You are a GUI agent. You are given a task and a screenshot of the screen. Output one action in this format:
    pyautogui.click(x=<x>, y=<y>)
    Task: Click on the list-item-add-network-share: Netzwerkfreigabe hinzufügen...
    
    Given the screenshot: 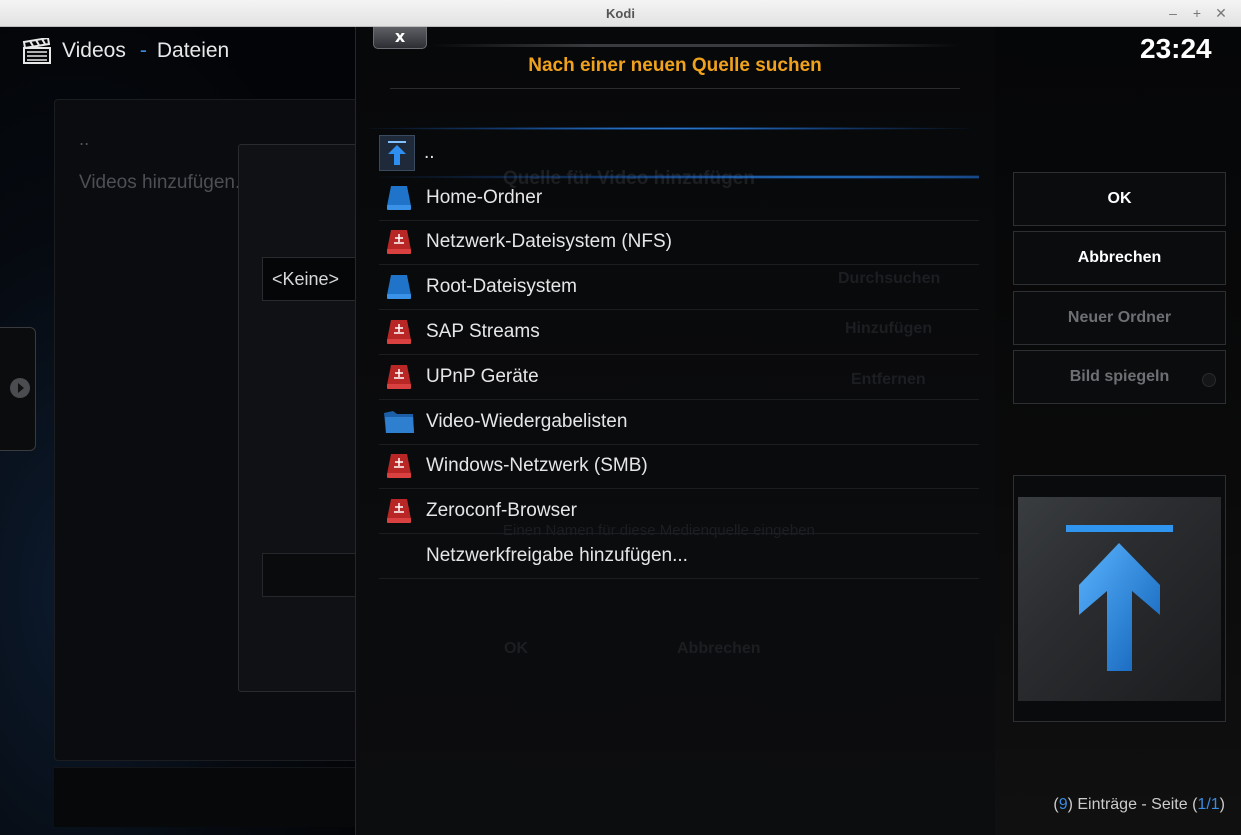 What is the action you would take?
    pyautogui.click(x=679, y=556)
    